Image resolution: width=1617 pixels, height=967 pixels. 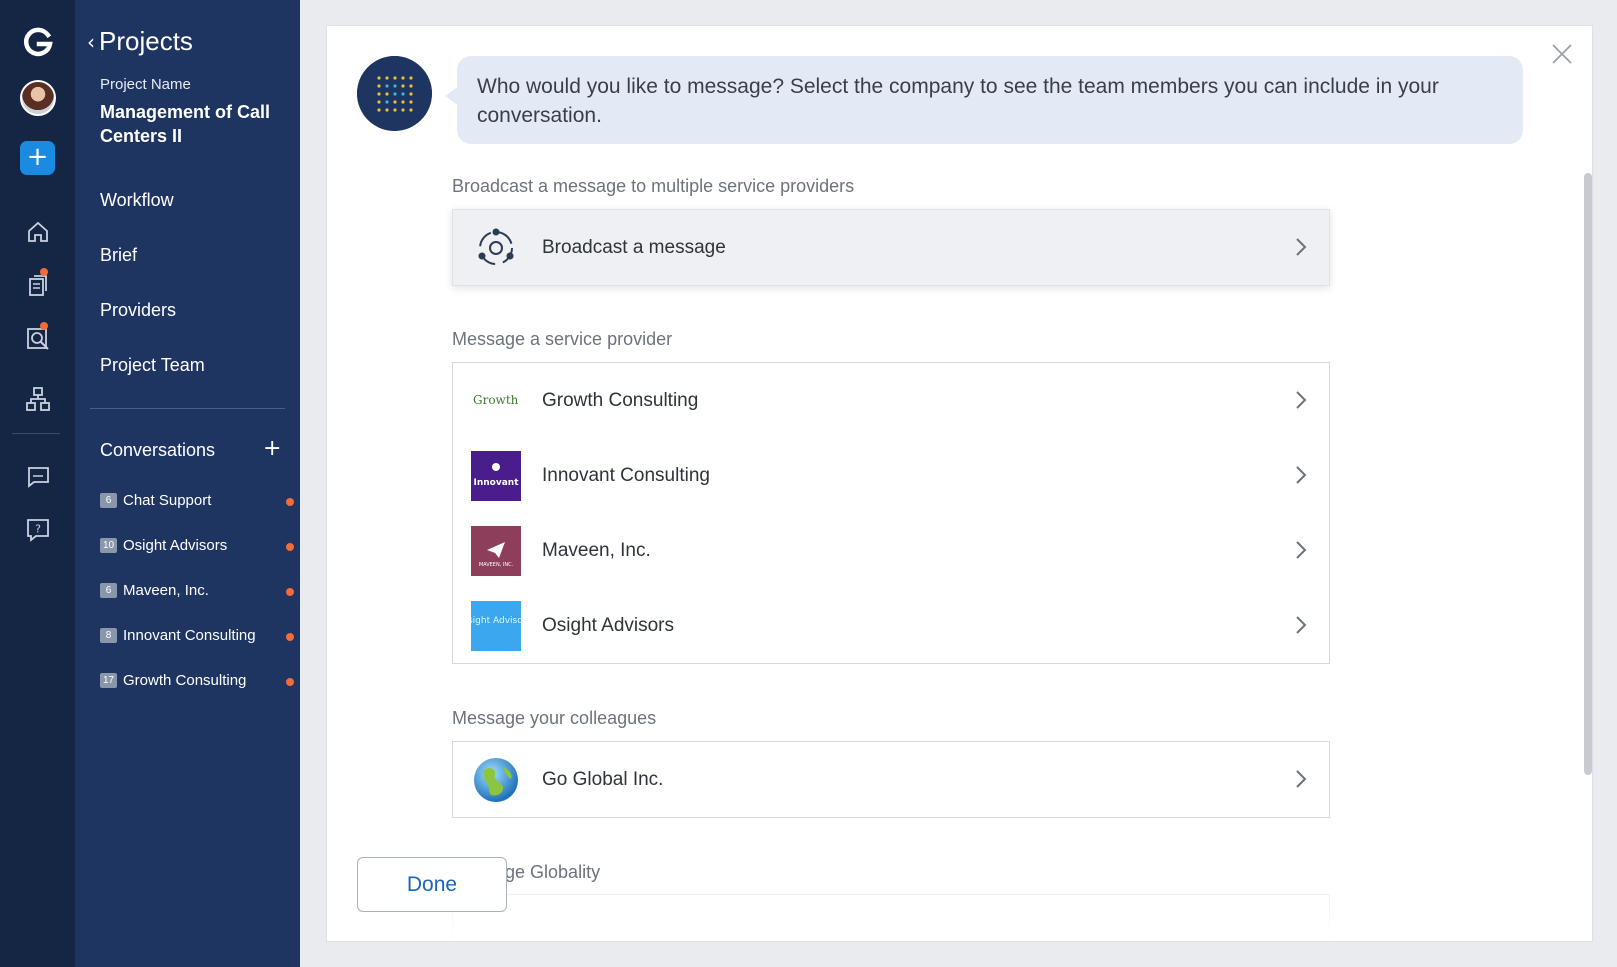 I want to click on growth-logo-word: Growth 101, so click(x=497, y=400).